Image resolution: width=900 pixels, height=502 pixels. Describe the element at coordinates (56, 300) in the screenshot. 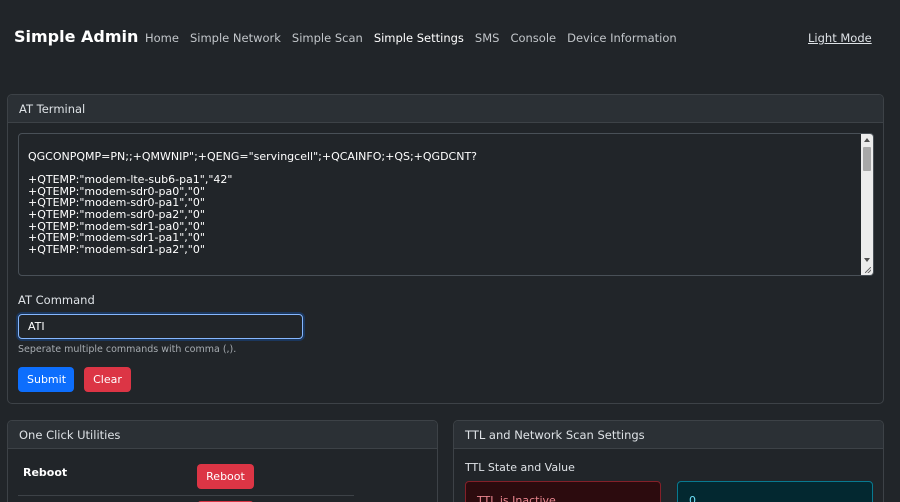

I see `at-command-label: AT Command` at that location.